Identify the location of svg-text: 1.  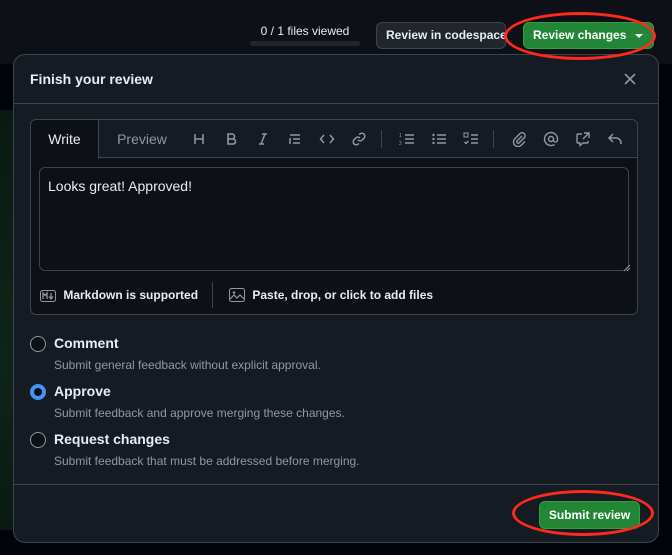
(400, 136).